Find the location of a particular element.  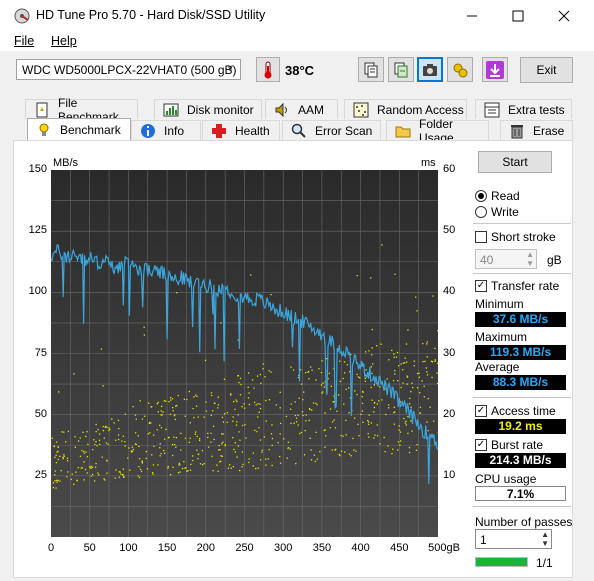

title-bar: HD Tune Pro 5.70 - Hard Disk/SSD Utility is located at coordinates (297, 15).